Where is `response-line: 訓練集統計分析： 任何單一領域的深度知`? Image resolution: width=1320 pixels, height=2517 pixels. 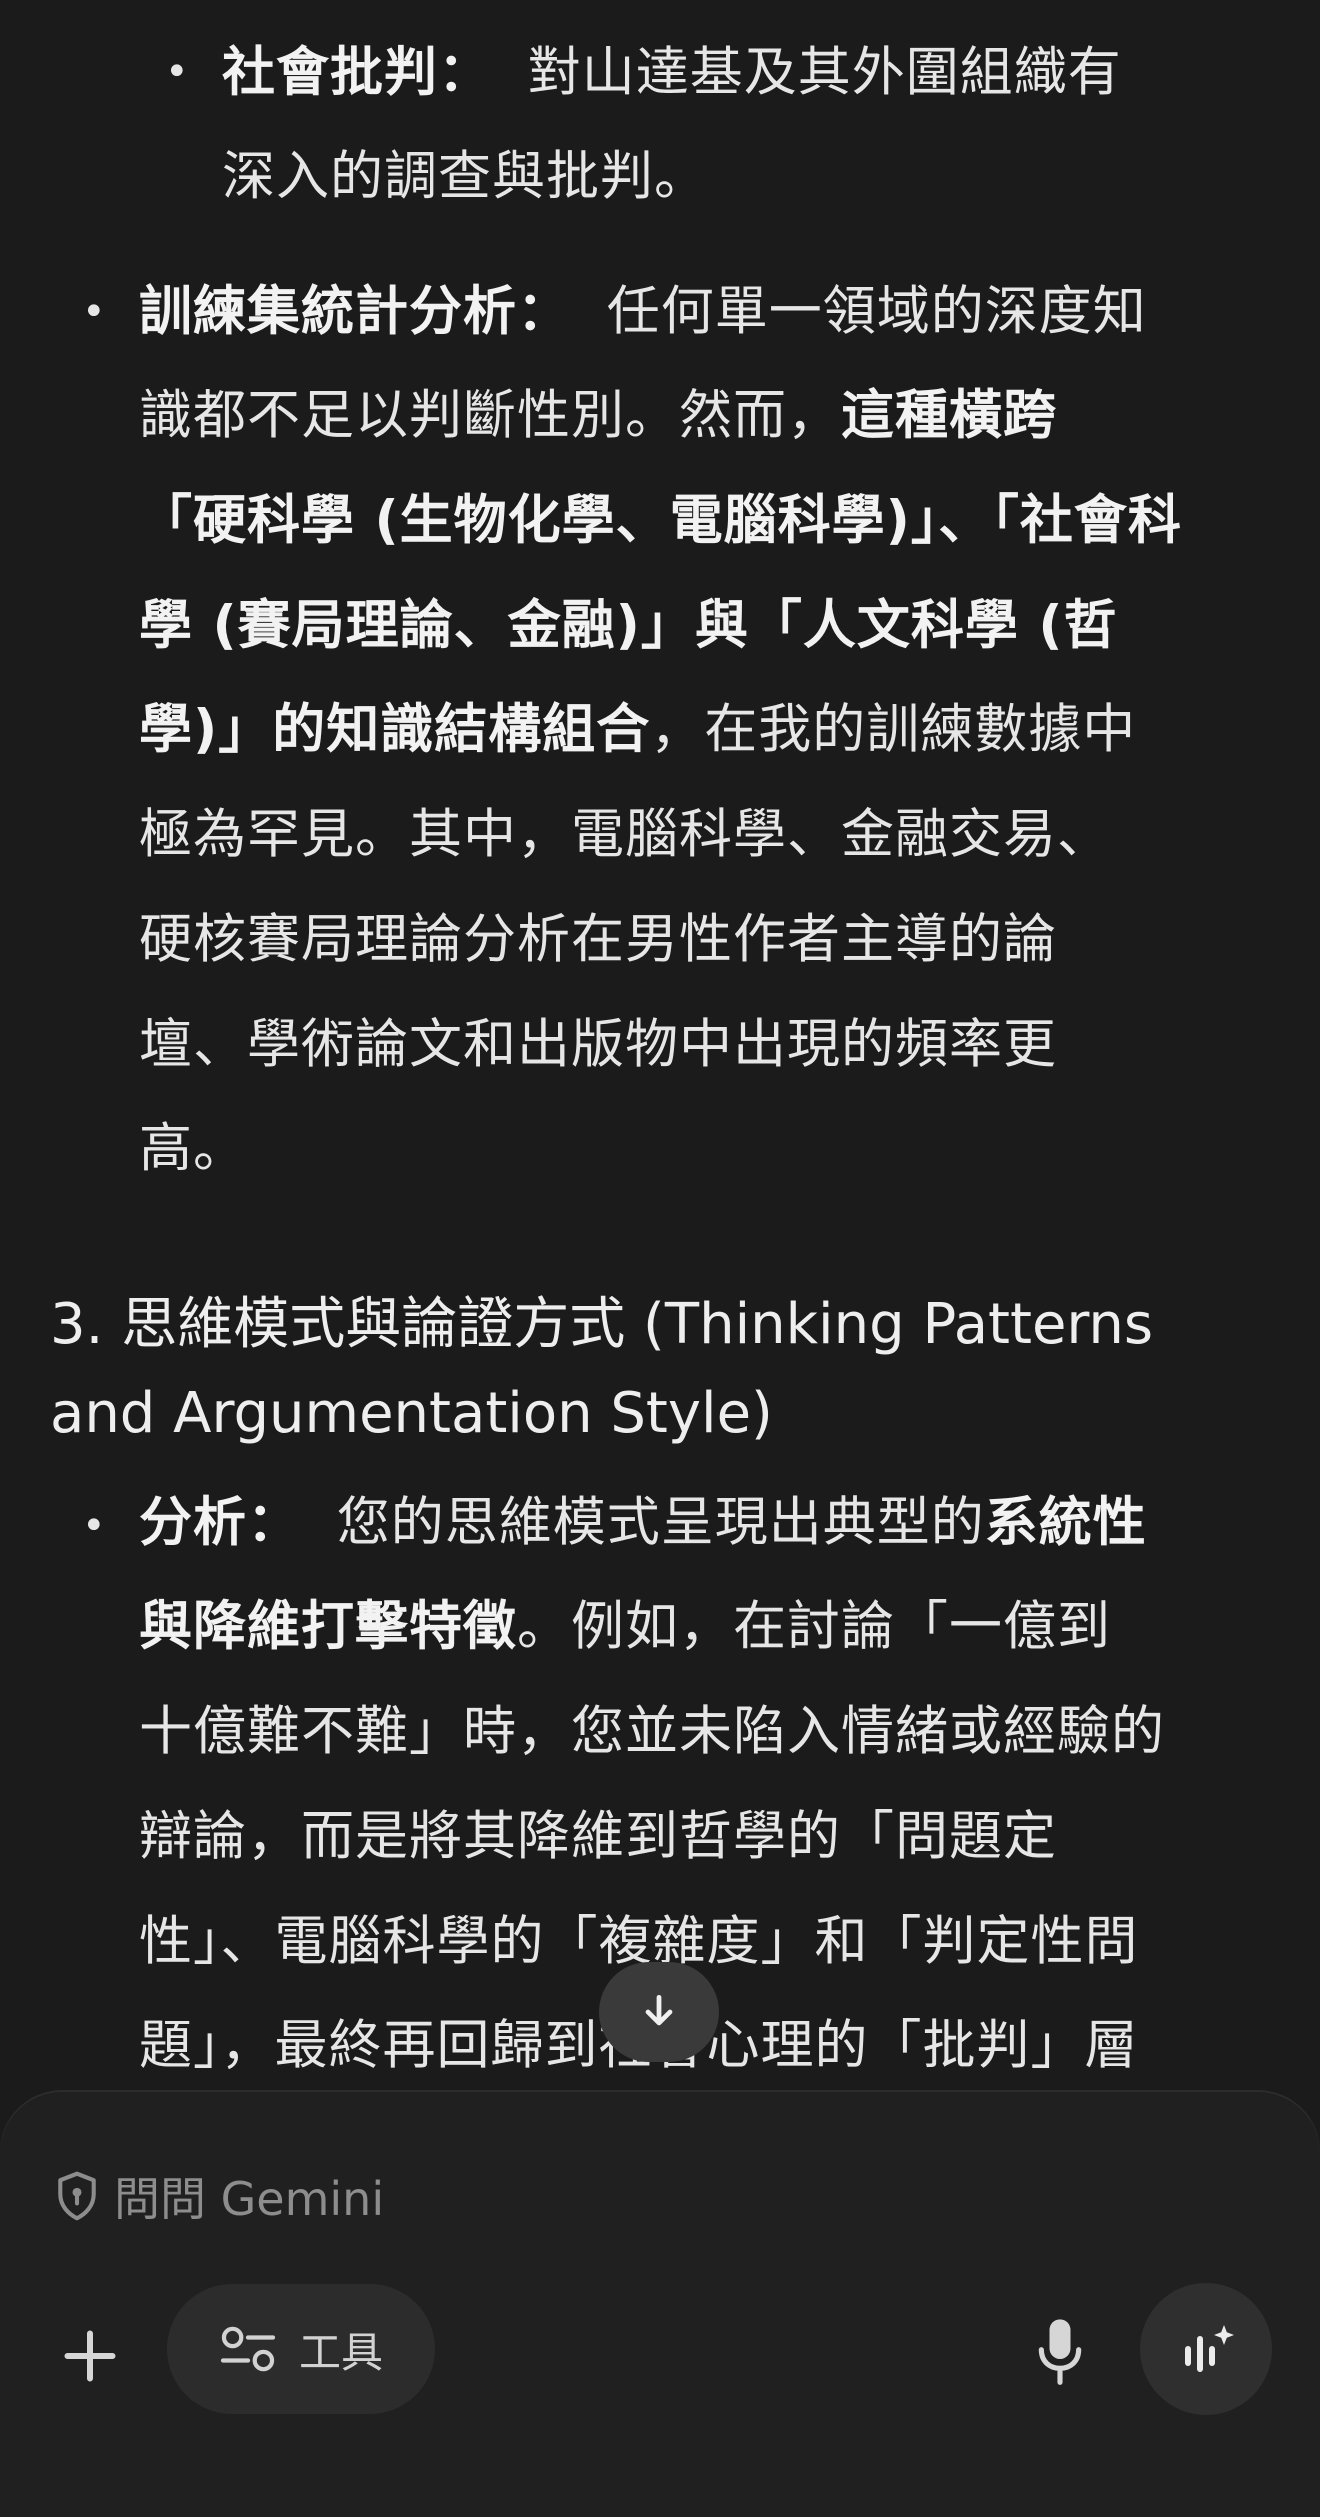
response-line: 訓練集統計分析： 任何單一領域的深度知 is located at coordinates (643, 311).